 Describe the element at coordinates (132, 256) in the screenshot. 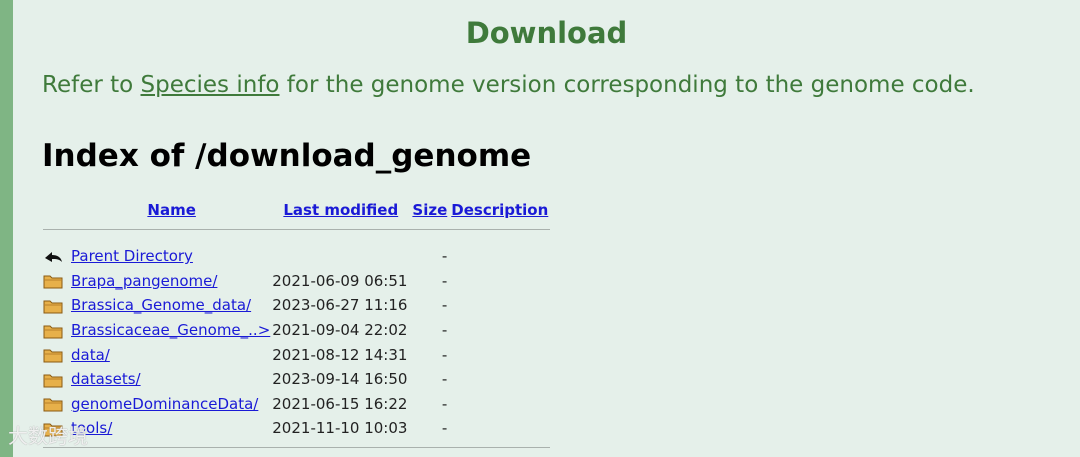

I see `parent-directory-link: Parent Directory` at that location.